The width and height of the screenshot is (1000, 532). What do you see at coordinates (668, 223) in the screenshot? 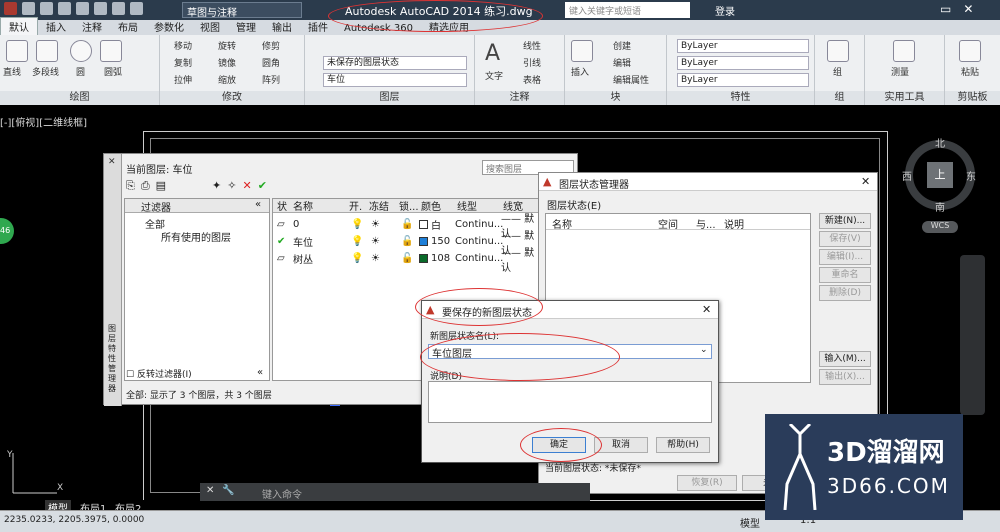
I see `lsm-col-space: 空间` at bounding box center [668, 223].